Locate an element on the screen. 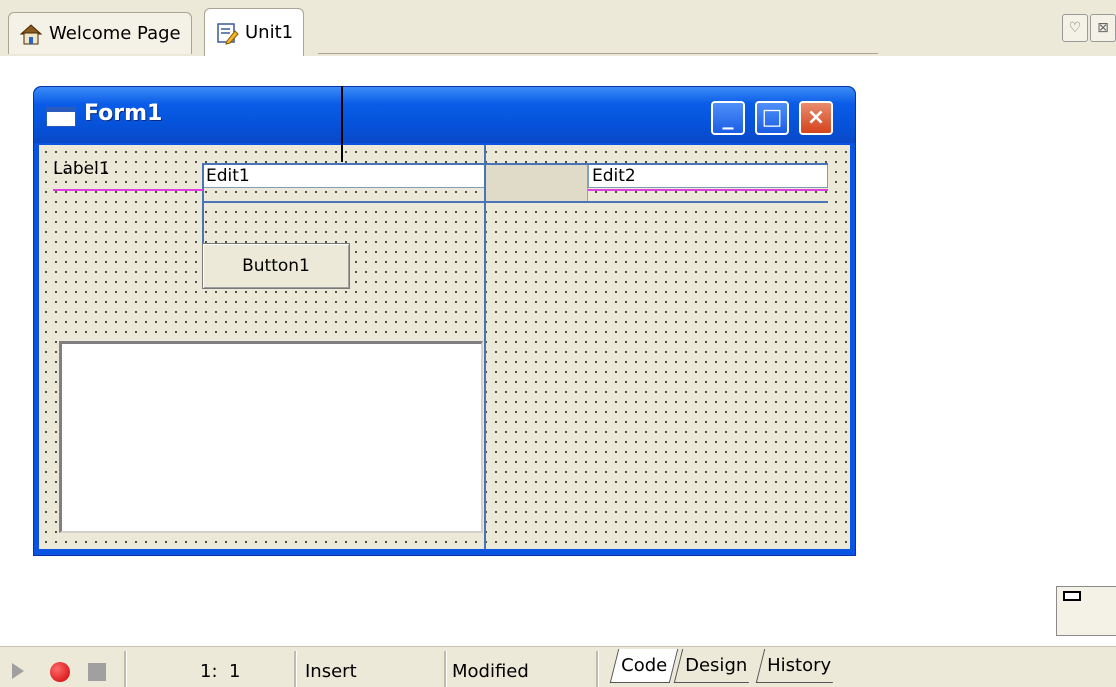  tab-code-label: Code is located at coordinates (644, 665).